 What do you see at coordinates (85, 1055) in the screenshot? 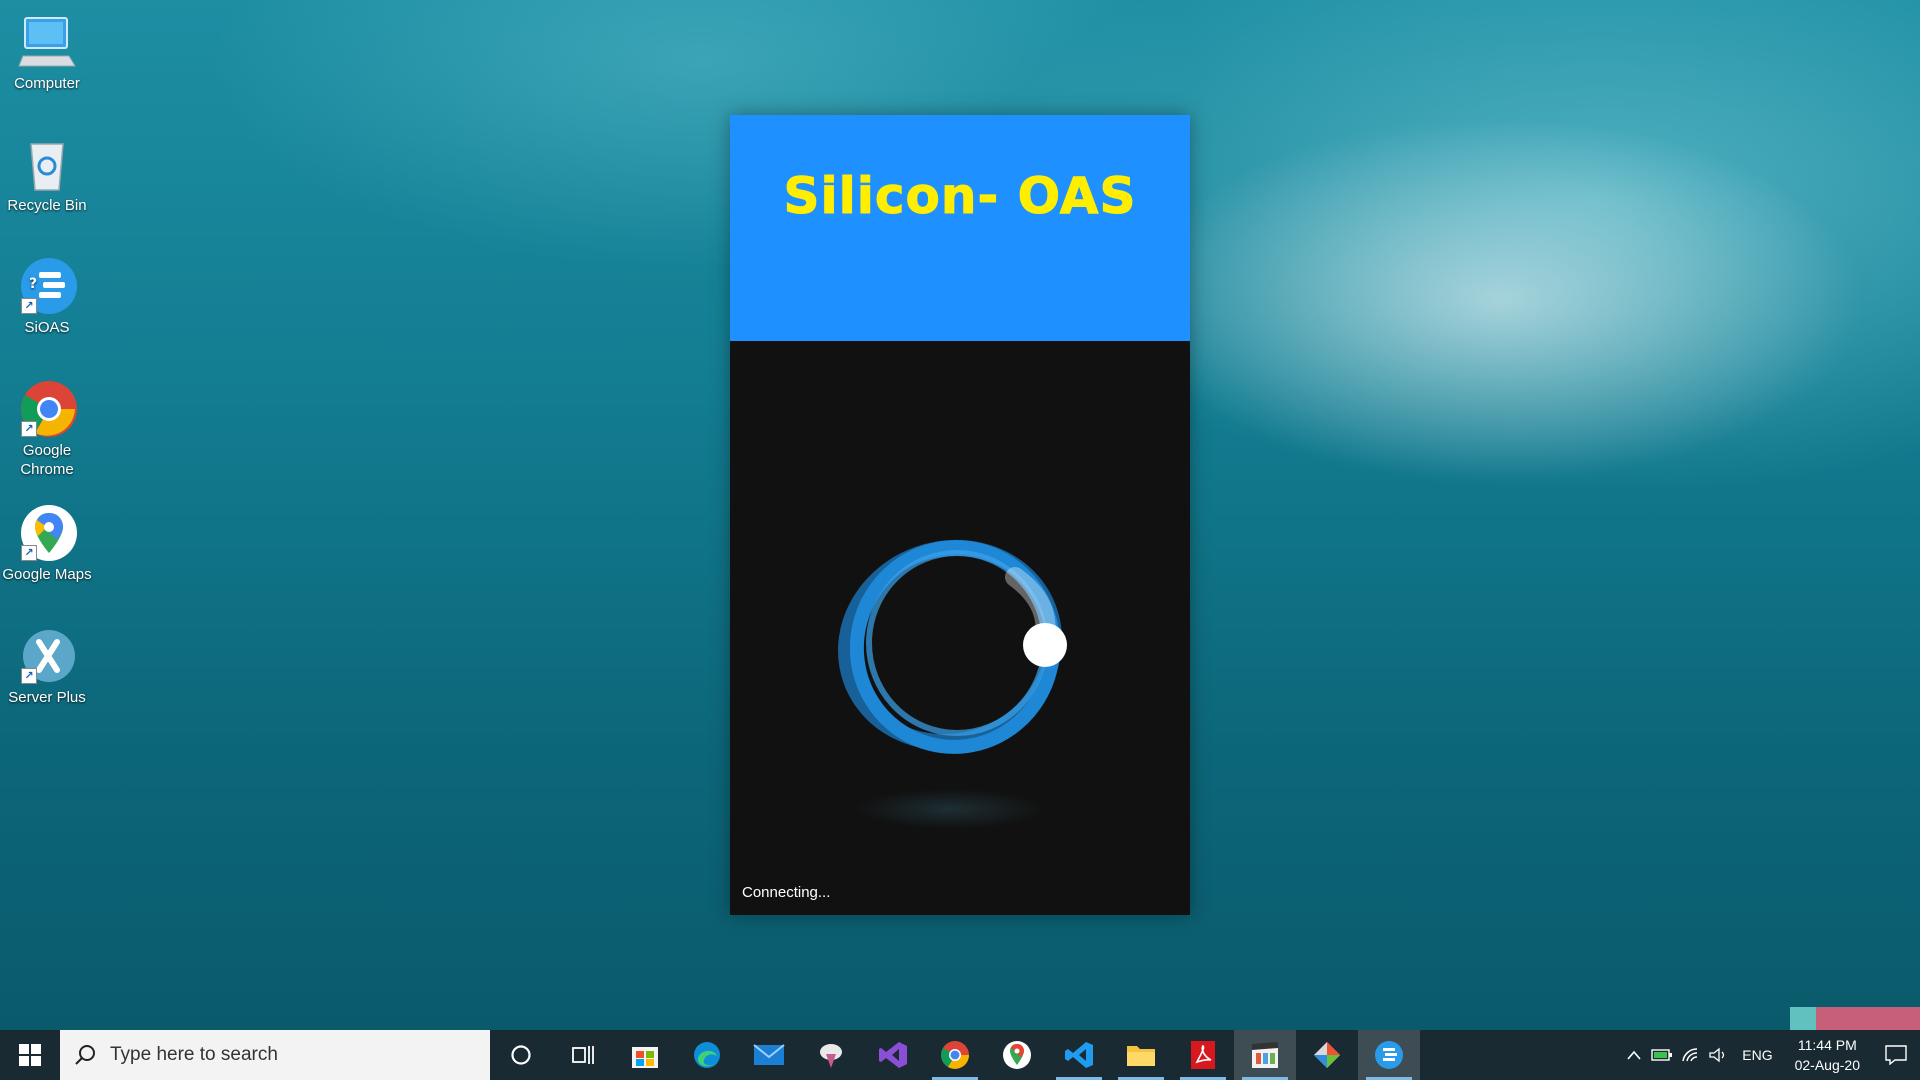
I see `search-icon` at bounding box center [85, 1055].